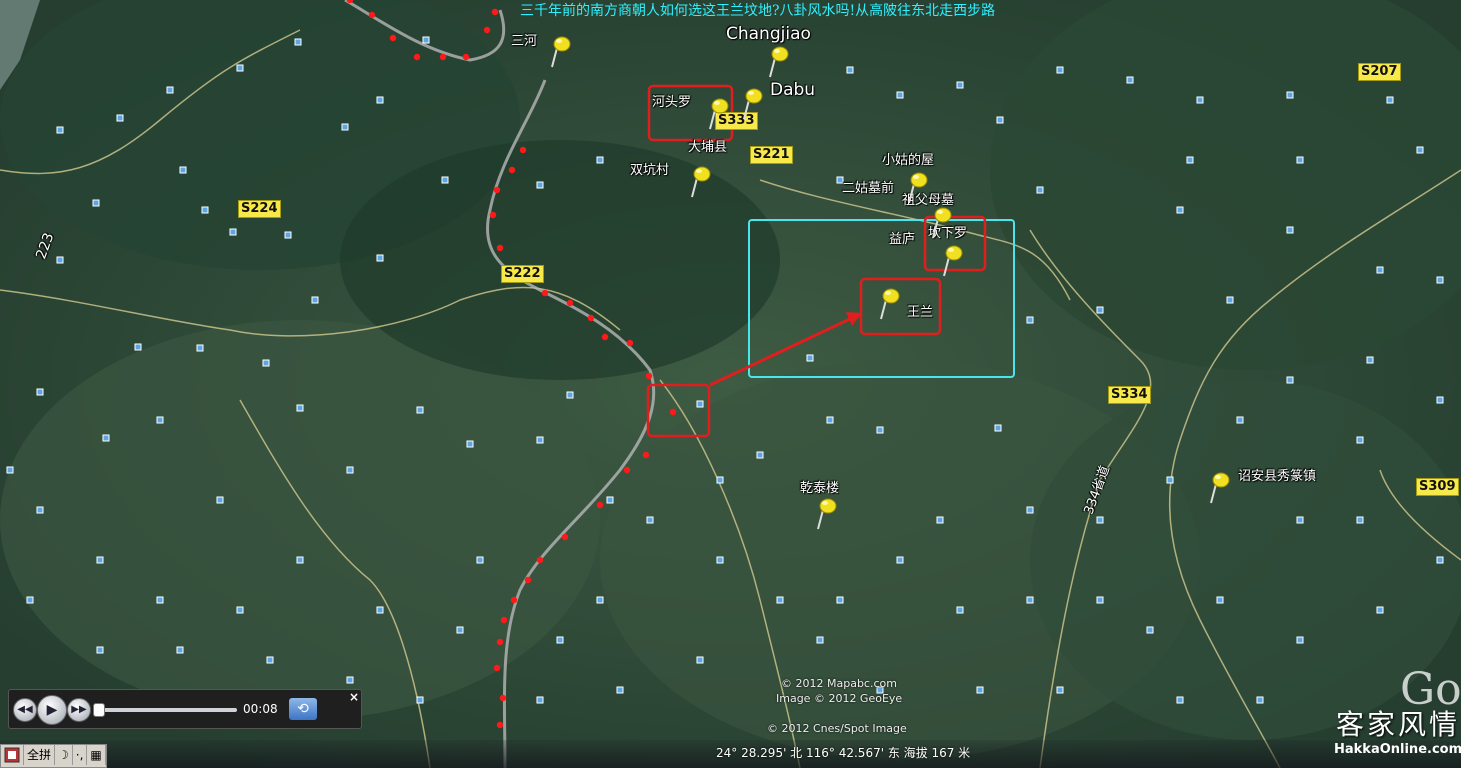  Describe the element at coordinates (79, 710) in the screenshot. I see `fast-forward-button: ▶▶` at that location.